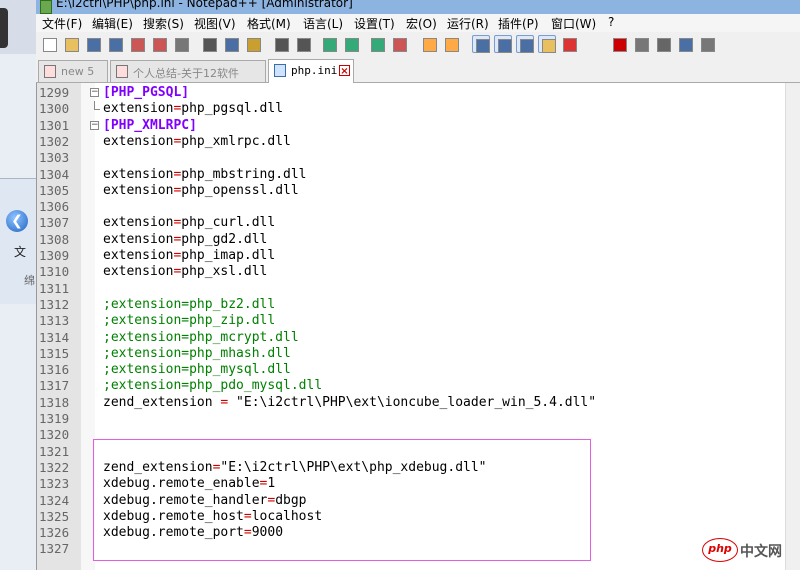 This screenshot has width=800, height=570. Describe the element at coordinates (71, 44) in the screenshot. I see `open-file-icon` at that location.